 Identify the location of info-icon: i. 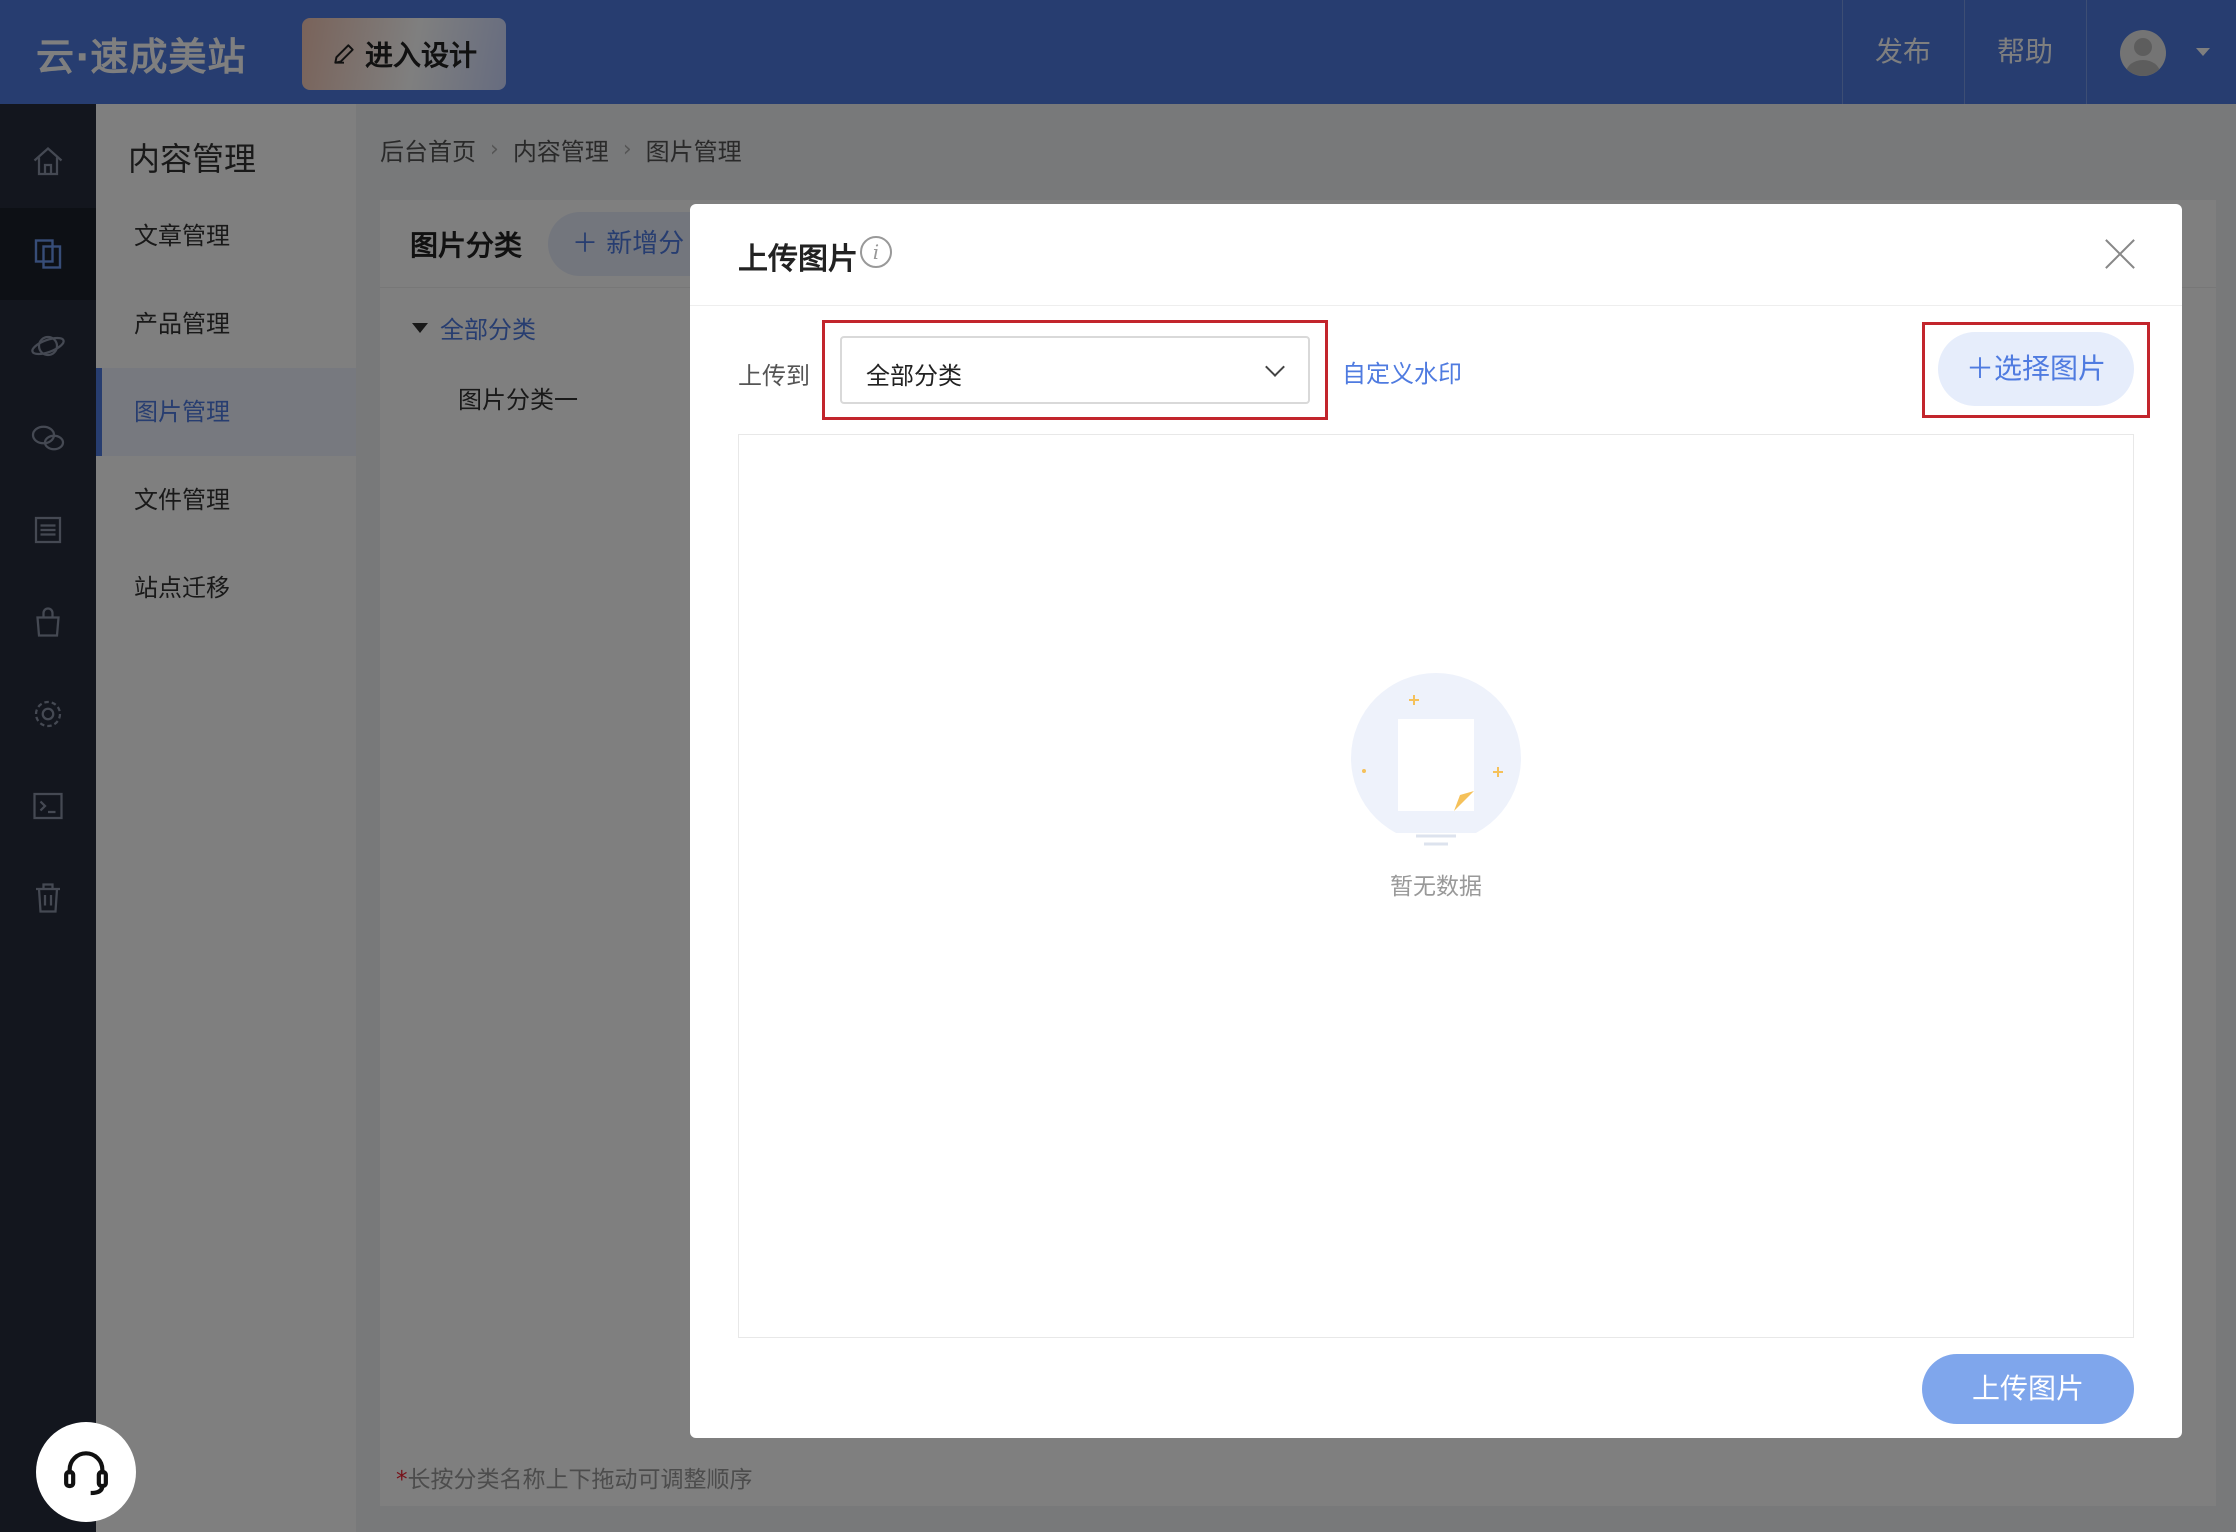
(876, 252).